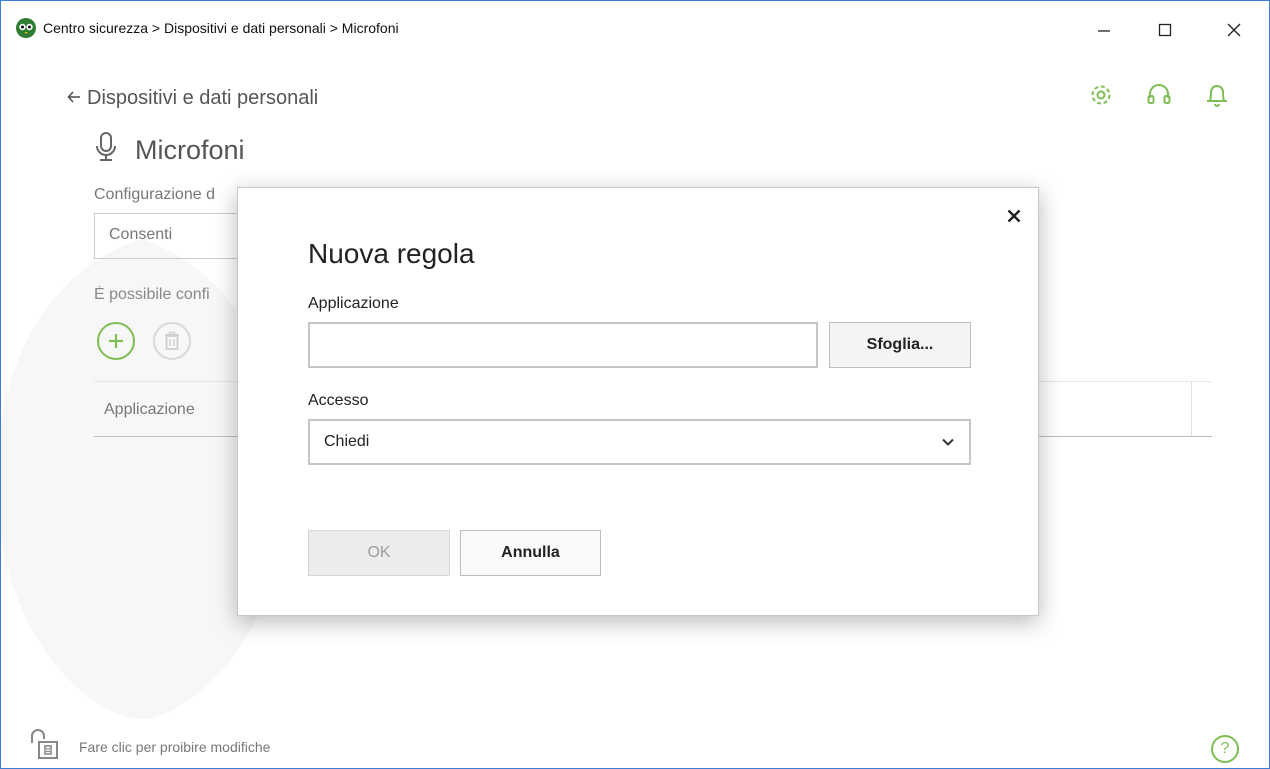 Image resolution: width=1270 pixels, height=769 pixels. What do you see at coordinates (203, 98) in the screenshot?
I see `back-link-label: Dispositivi e dati personali` at bounding box center [203, 98].